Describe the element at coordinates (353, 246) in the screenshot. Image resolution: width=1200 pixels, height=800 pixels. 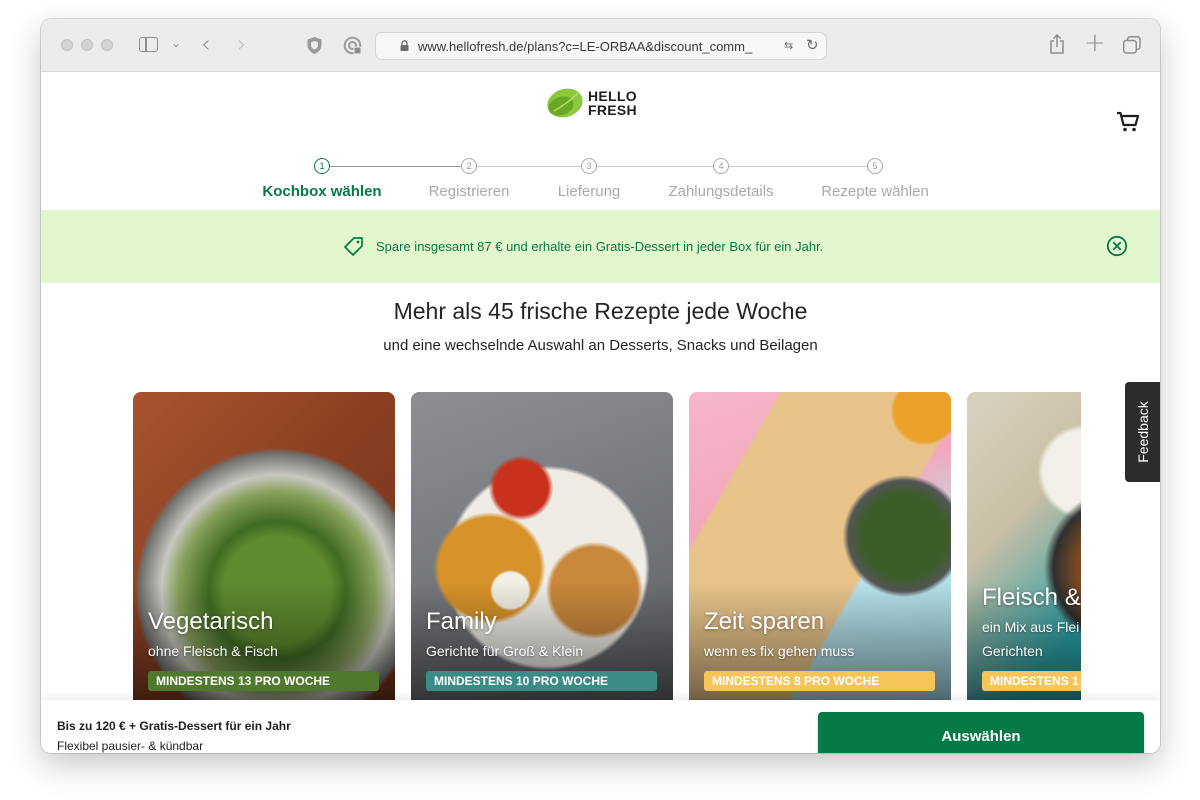
I see `price-tag-icon` at that location.